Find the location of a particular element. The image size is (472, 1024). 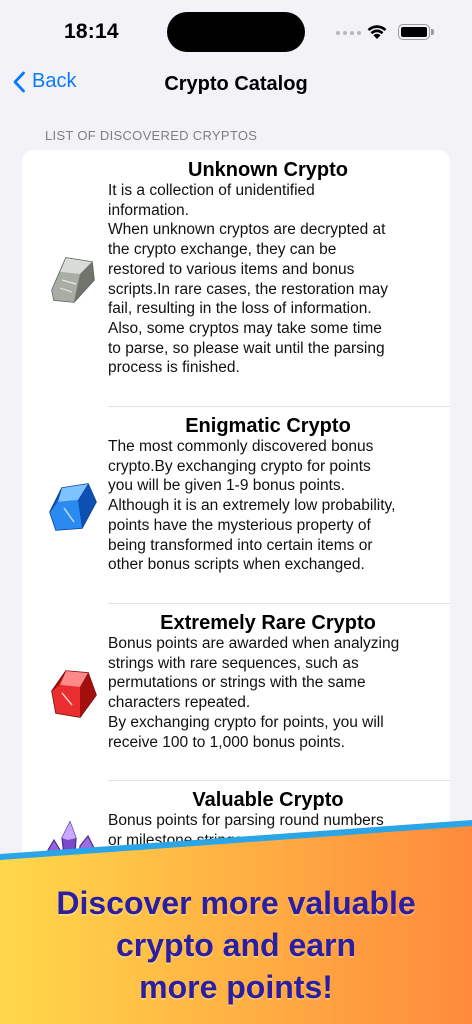

crypto-title: Unknown Crypto is located at coordinates (268, 170).